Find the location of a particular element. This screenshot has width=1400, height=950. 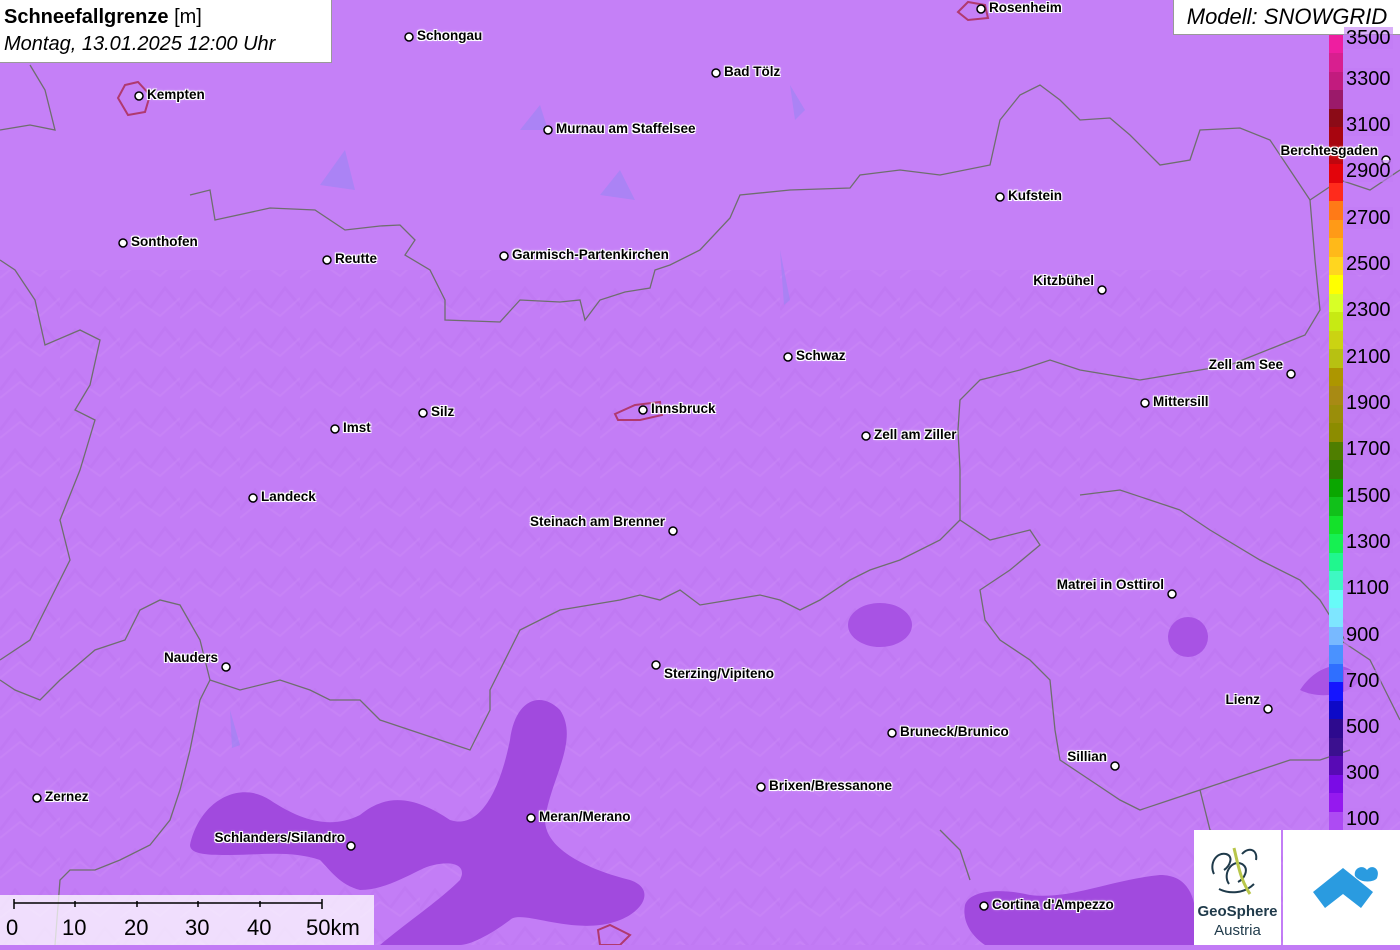

city-label: Silz is located at coordinates (443, 411).